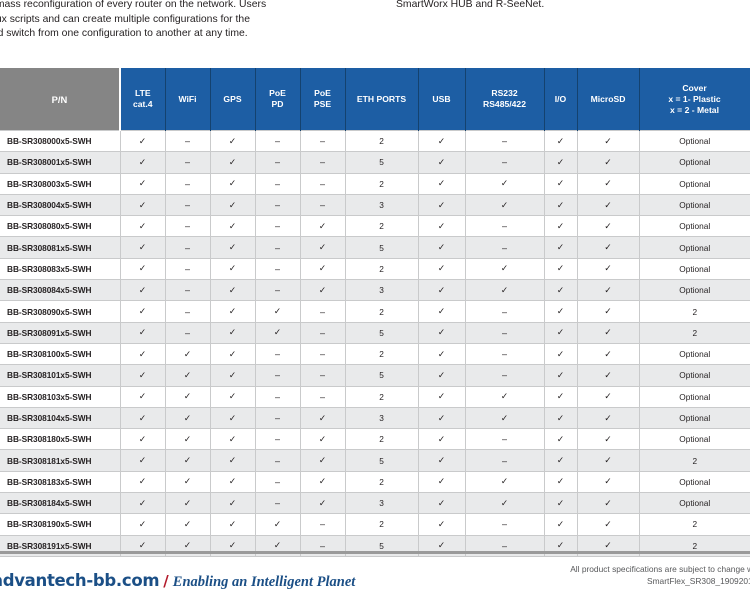 This screenshot has width=750, height=608. Describe the element at coordinates (608, 98) in the screenshot. I see `column-header-line: MicroSD` at that location.